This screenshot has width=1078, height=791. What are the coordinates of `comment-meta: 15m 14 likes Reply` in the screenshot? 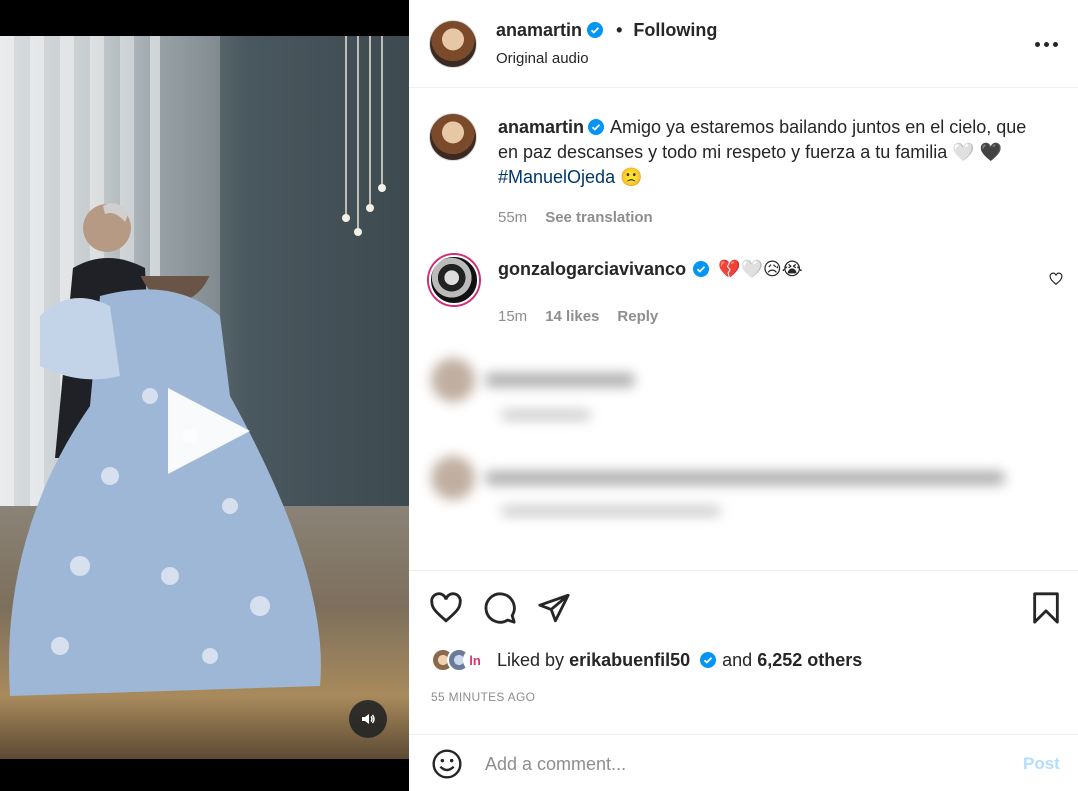 It's located at (578, 316).